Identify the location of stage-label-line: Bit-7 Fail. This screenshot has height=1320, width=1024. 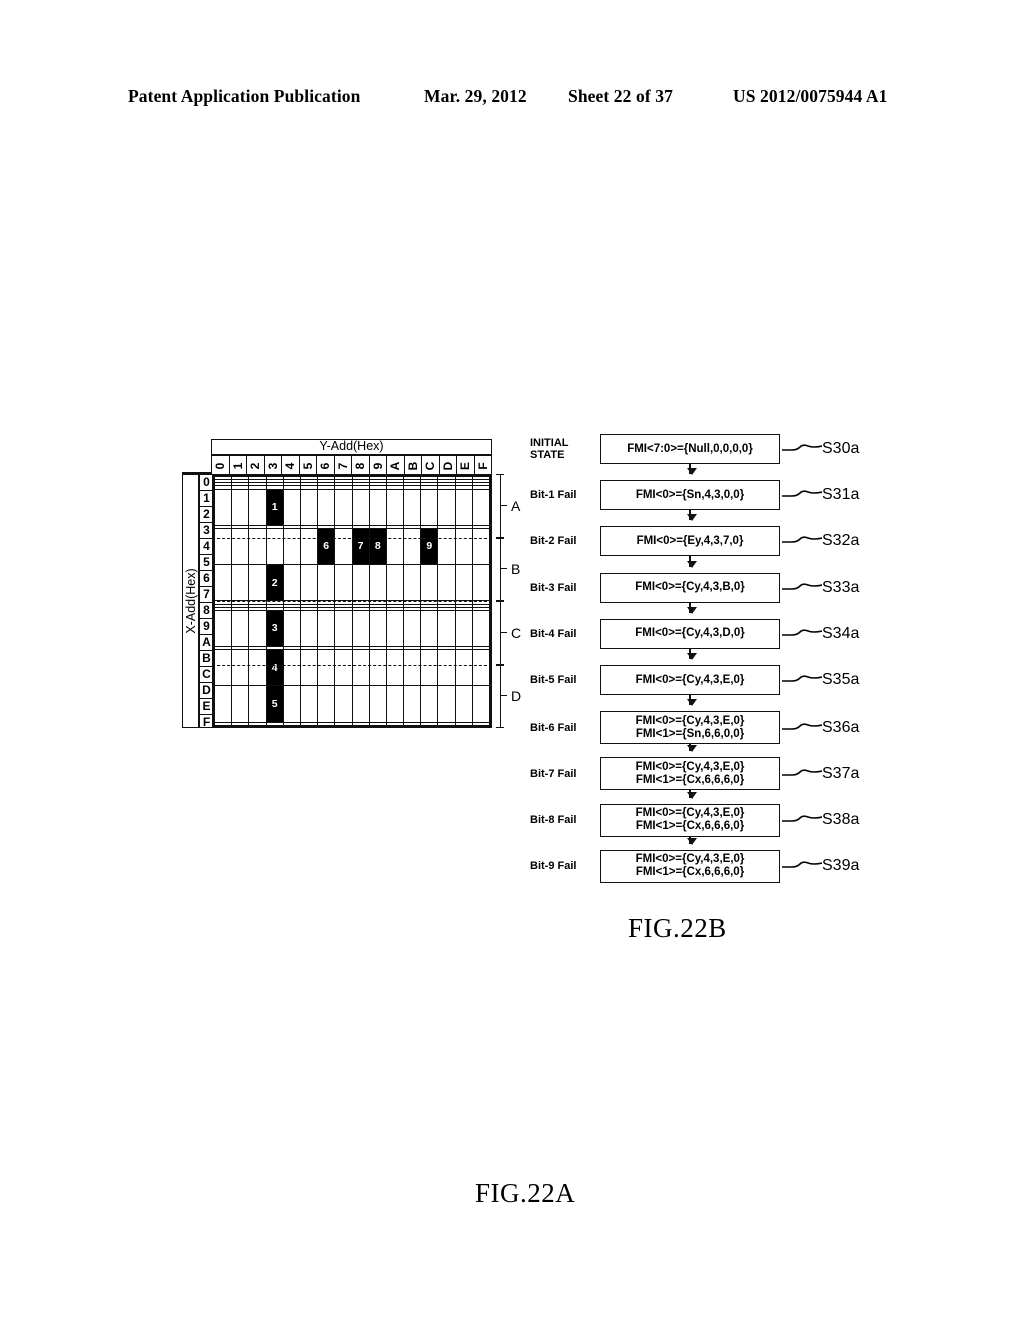
(553, 773).